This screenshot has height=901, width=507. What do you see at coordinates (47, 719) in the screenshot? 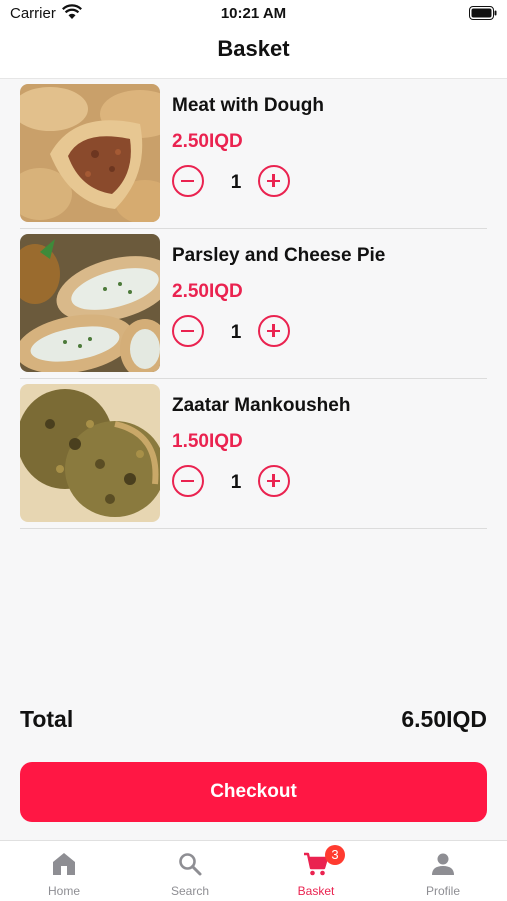
I see `total-label: Total` at bounding box center [47, 719].